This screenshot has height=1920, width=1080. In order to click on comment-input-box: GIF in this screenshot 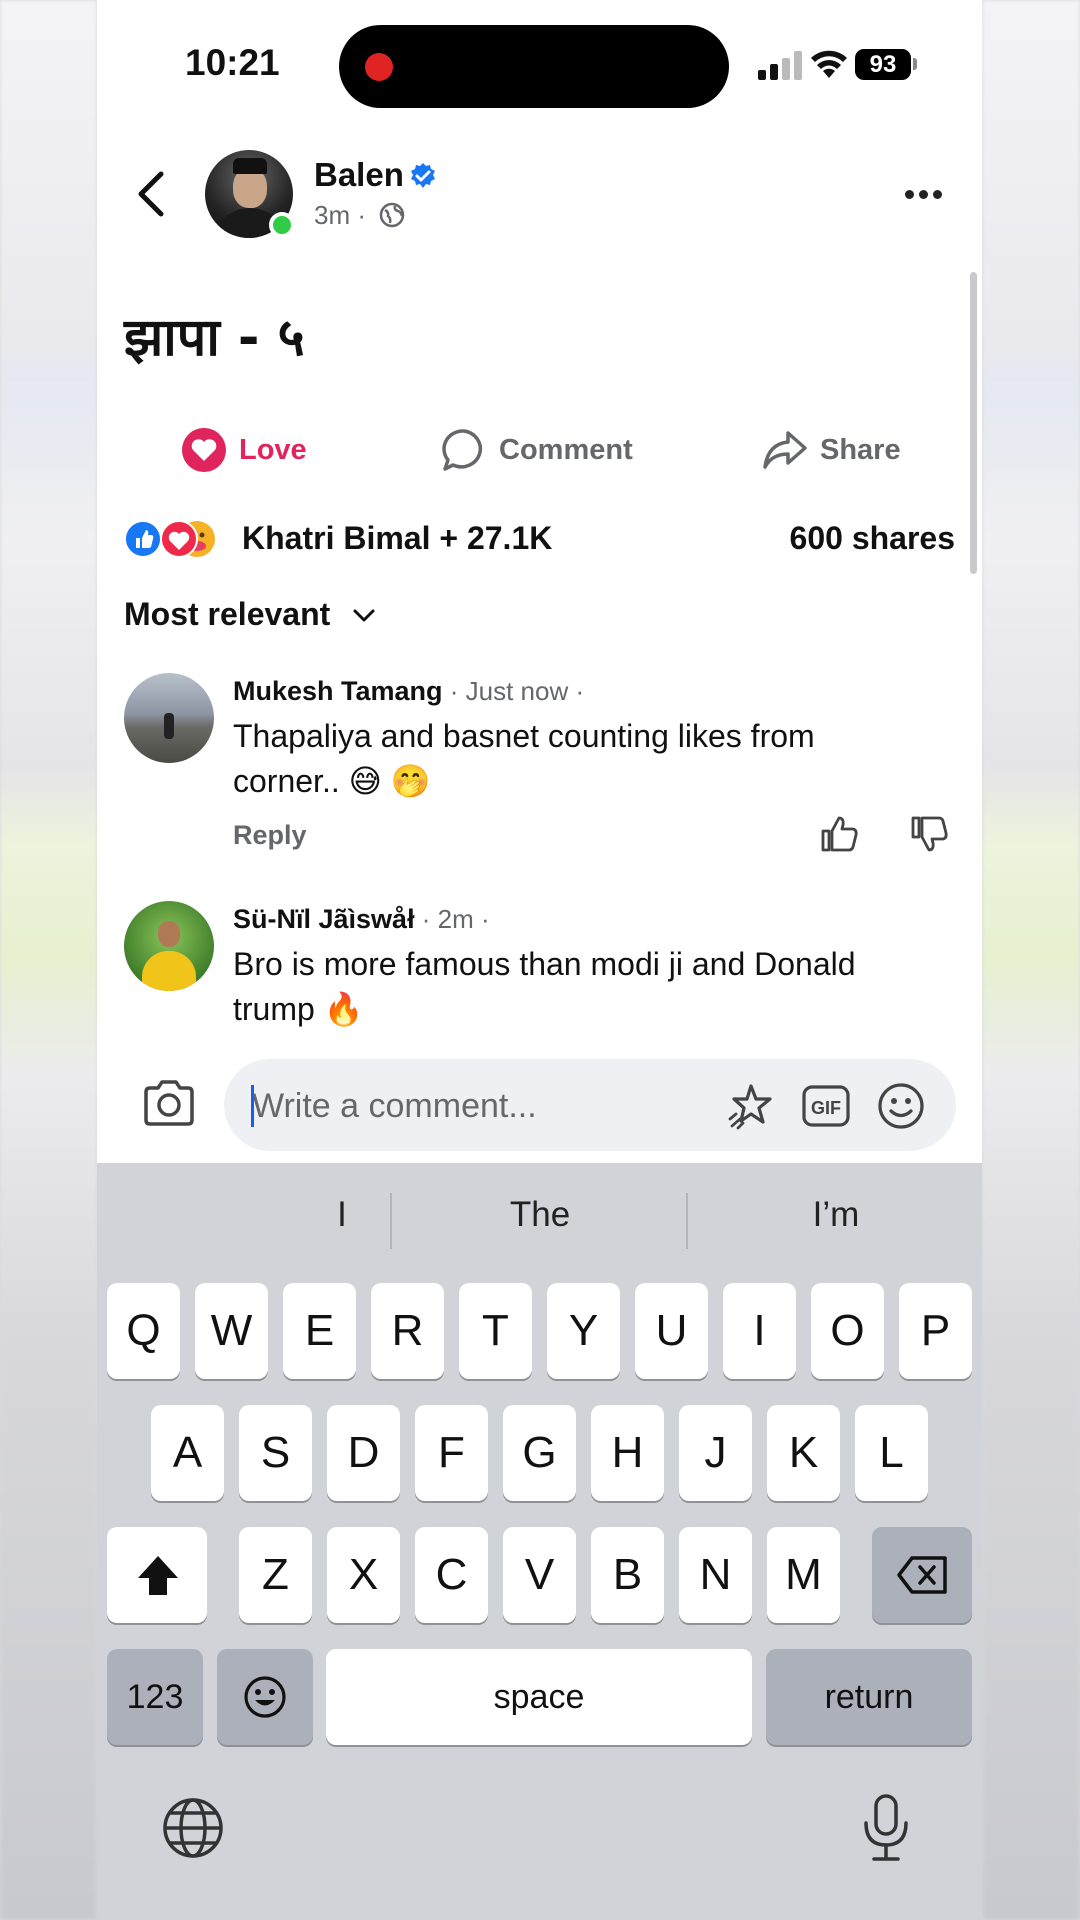, I will do `click(590, 1105)`.